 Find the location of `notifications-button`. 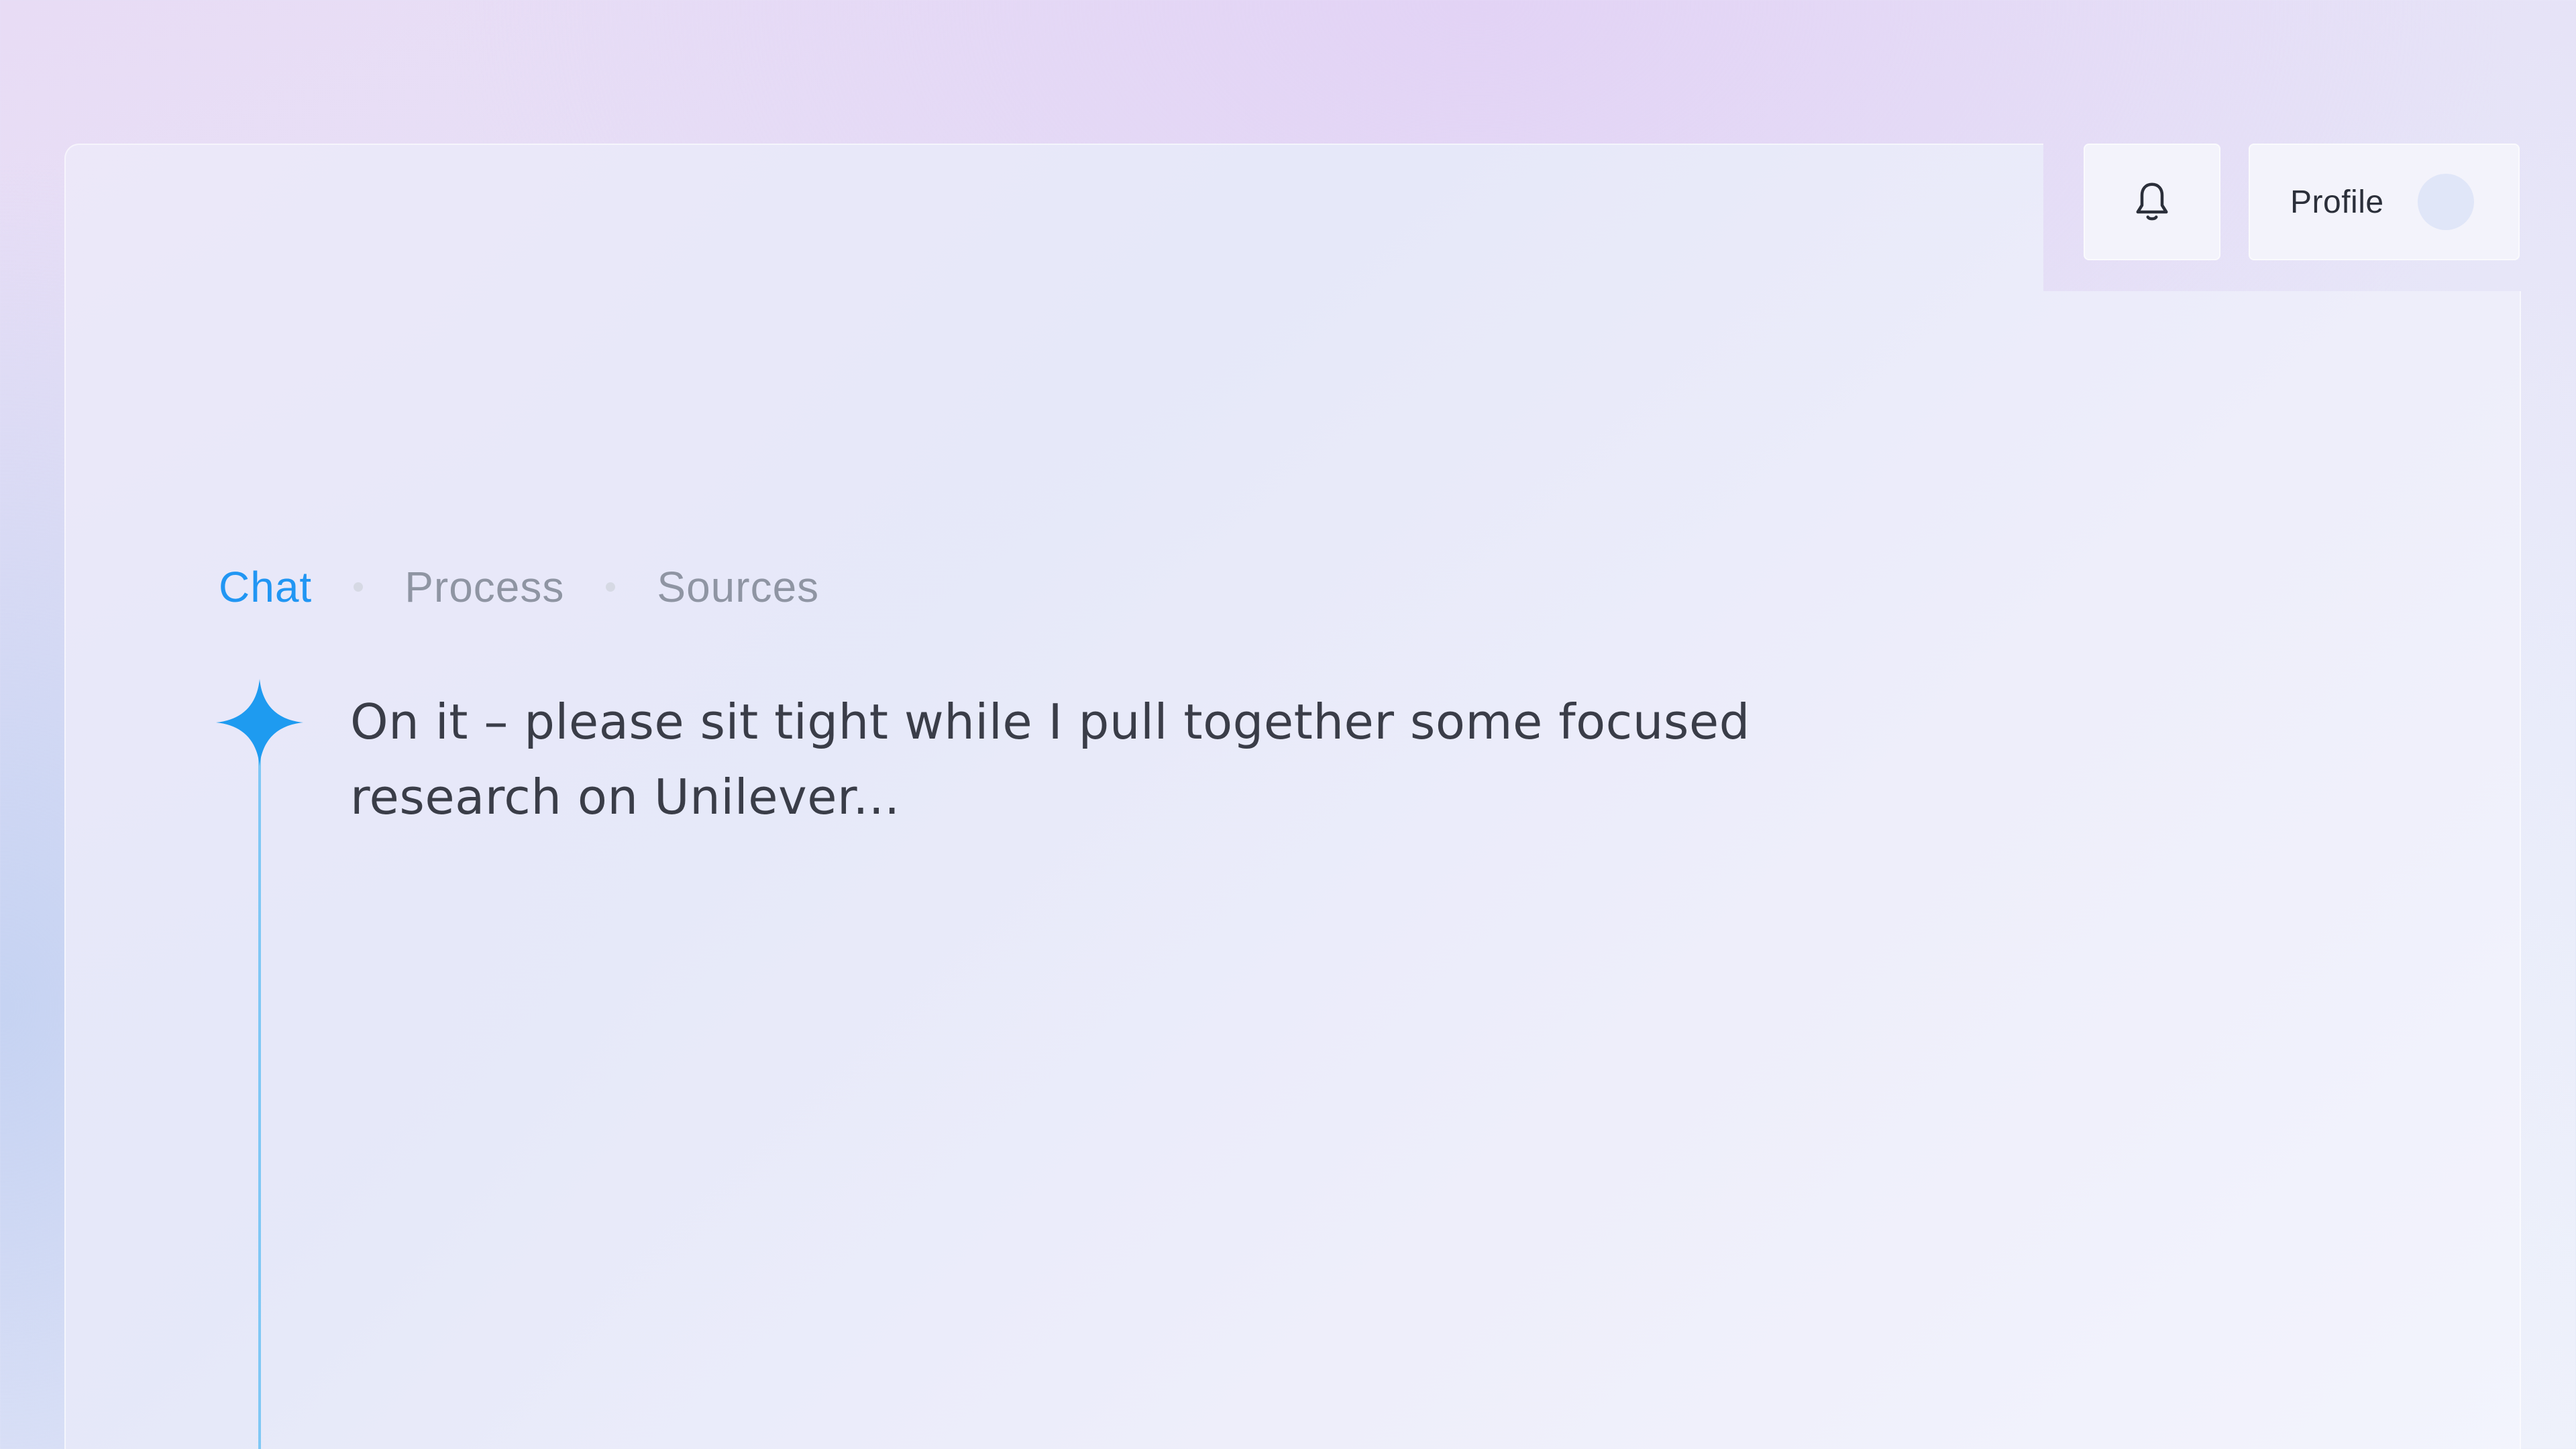

notifications-button is located at coordinates (2152, 202).